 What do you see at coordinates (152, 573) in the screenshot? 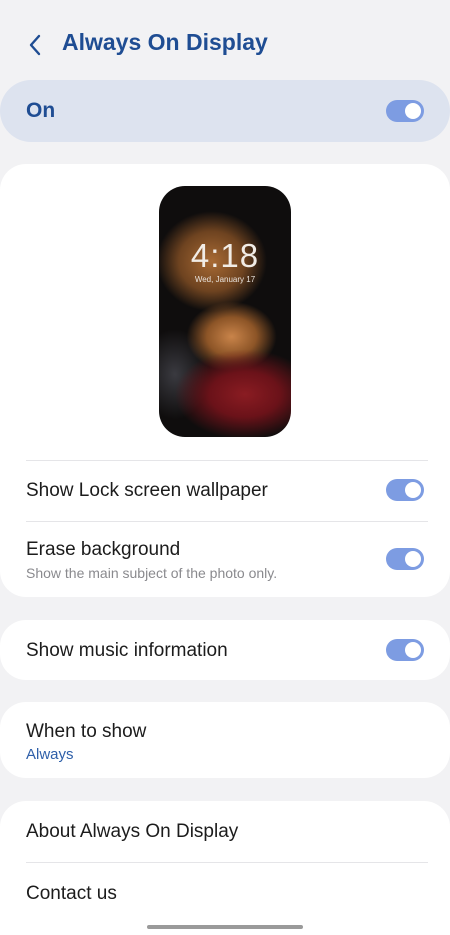
I see `erase-background-subtitle: Show the main subject of the photo only.` at bounding box center [152, 573].